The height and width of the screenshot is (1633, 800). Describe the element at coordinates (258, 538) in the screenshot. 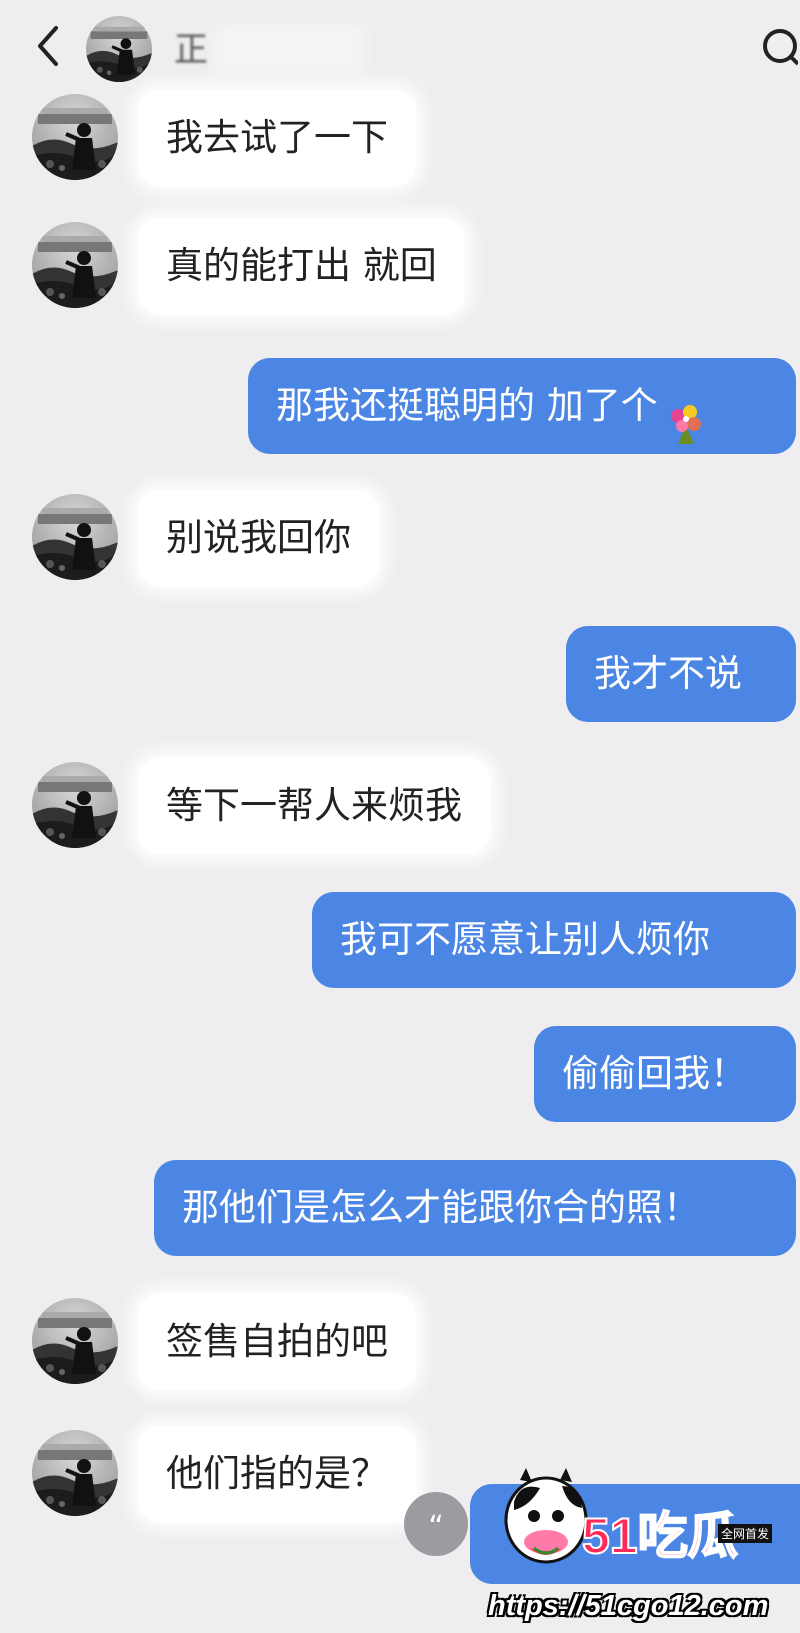

I see `incoming-message: 别说我回你` at that location.